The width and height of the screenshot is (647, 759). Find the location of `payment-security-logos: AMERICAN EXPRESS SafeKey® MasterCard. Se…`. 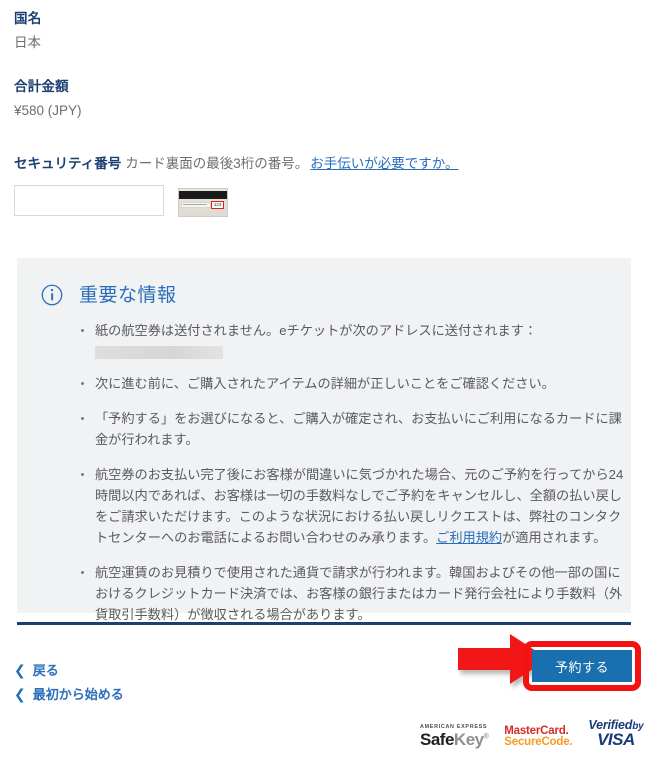

payment-security-logos: AMERICAN EXPRESS SafeKey® MasterCard. Se… is located at coordinates (532, 730).